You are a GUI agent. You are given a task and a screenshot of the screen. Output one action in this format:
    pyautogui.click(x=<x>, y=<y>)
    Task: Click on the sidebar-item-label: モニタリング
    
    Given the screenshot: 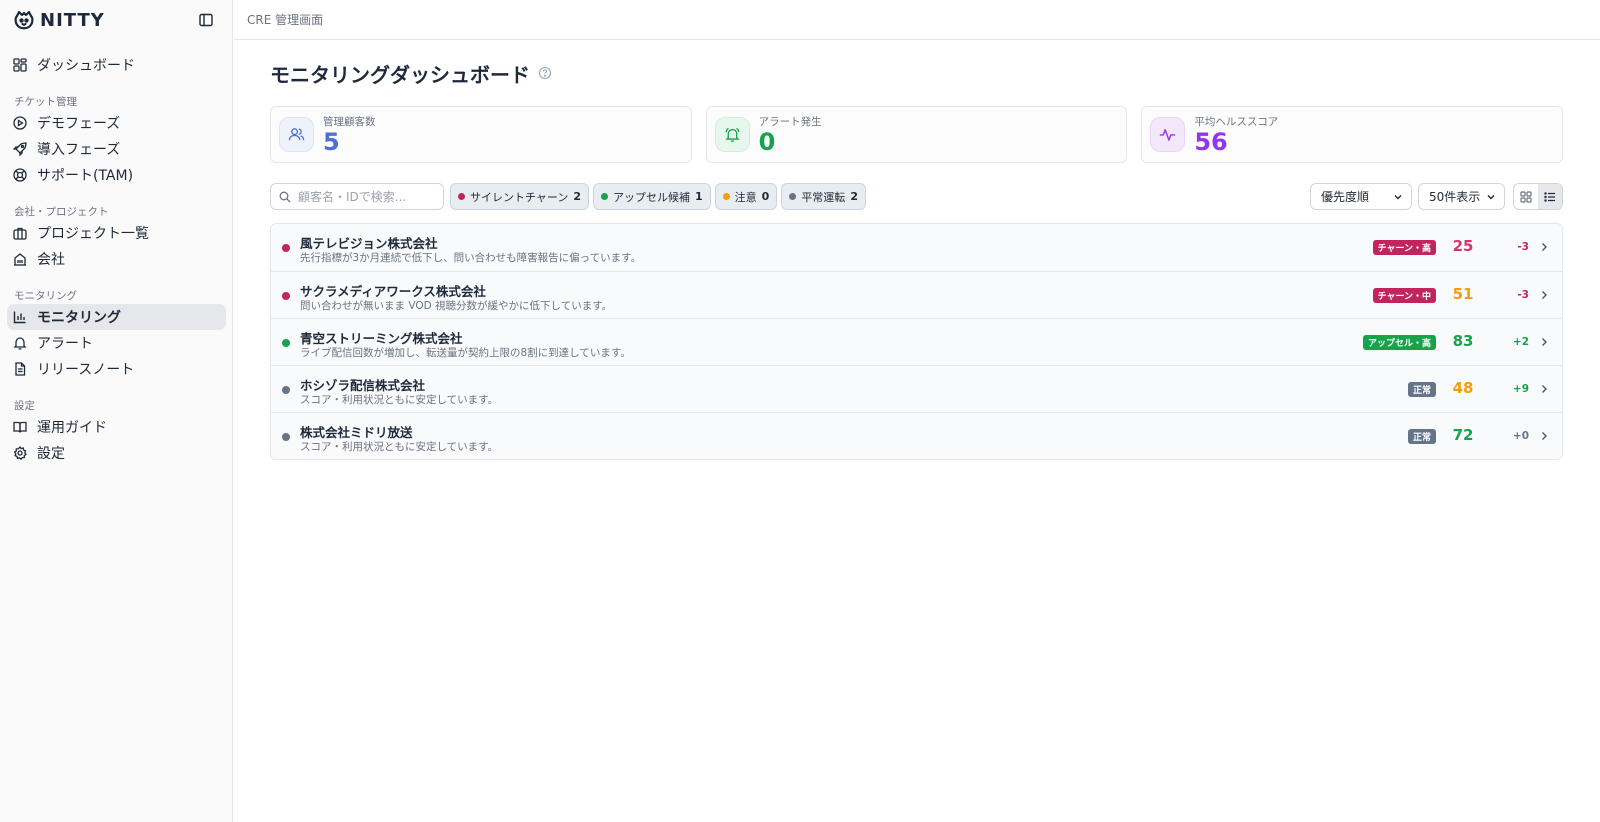 What is the action you would take?
    pyautogui.click(x=79, y=318)
    